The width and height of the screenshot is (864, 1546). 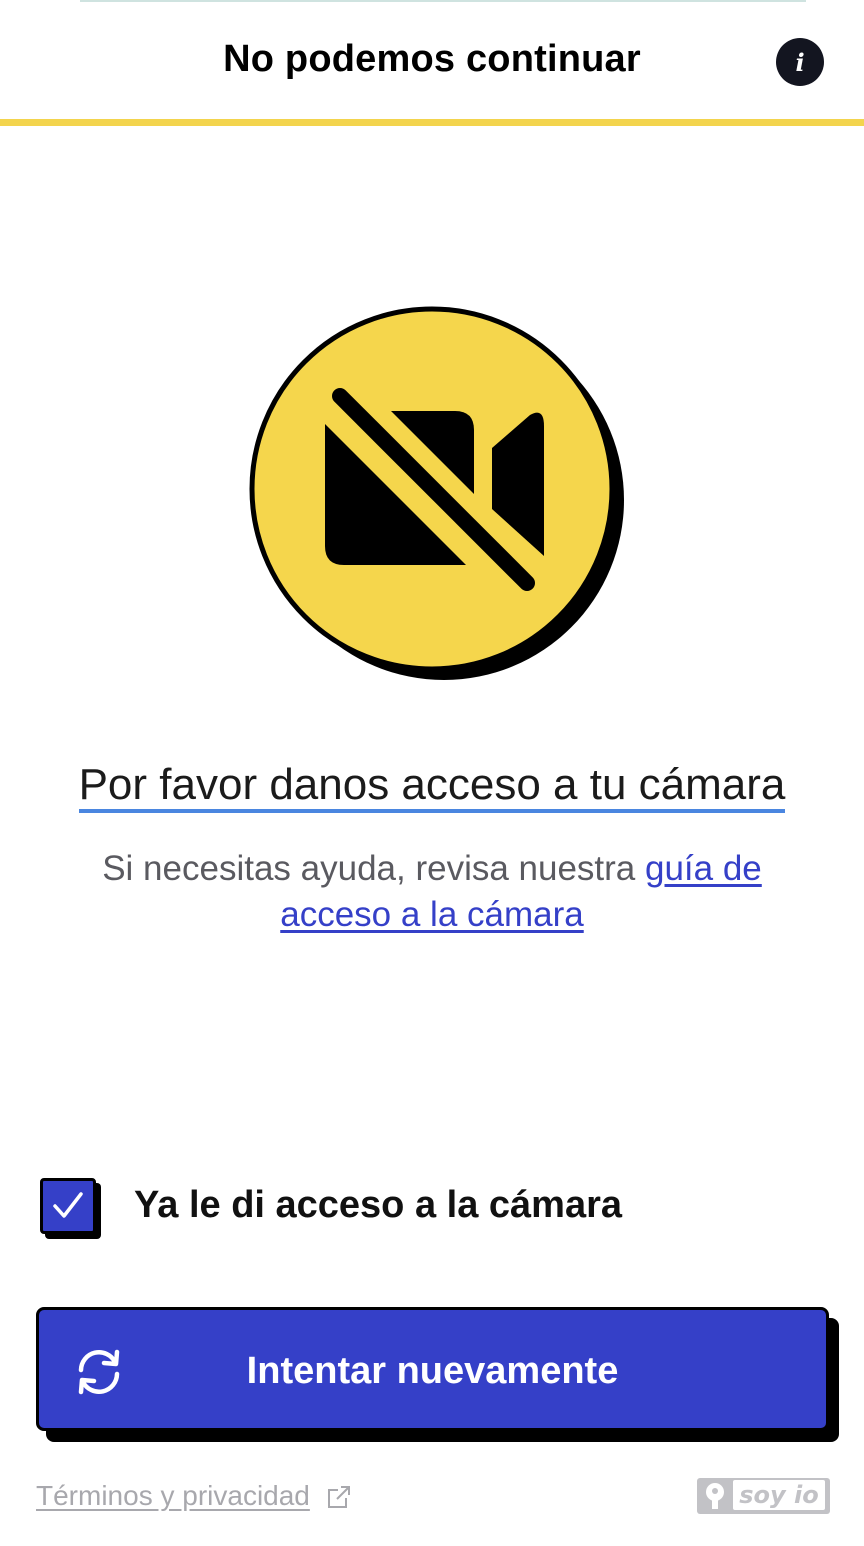 I want to click on header-accent-rule, so click(x=432, y=122).